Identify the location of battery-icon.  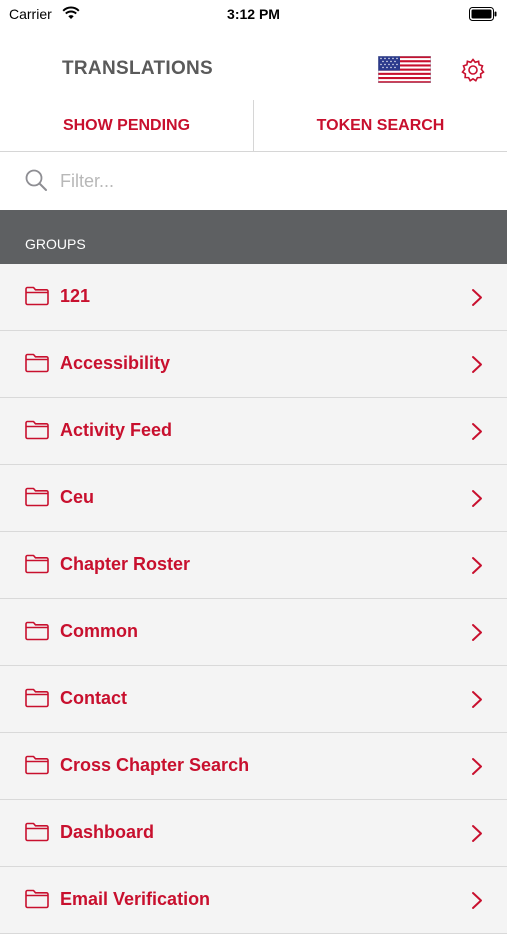
(483, 14).